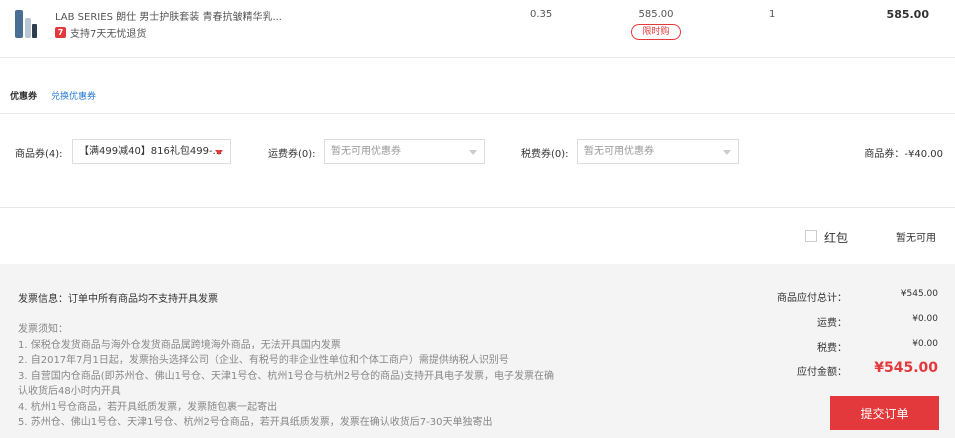 This screenshot has height=438, width=955. Describe the element at coordinates (832, 348) in the screenshot. I see `tax-fee-label: 税费：` at that location.